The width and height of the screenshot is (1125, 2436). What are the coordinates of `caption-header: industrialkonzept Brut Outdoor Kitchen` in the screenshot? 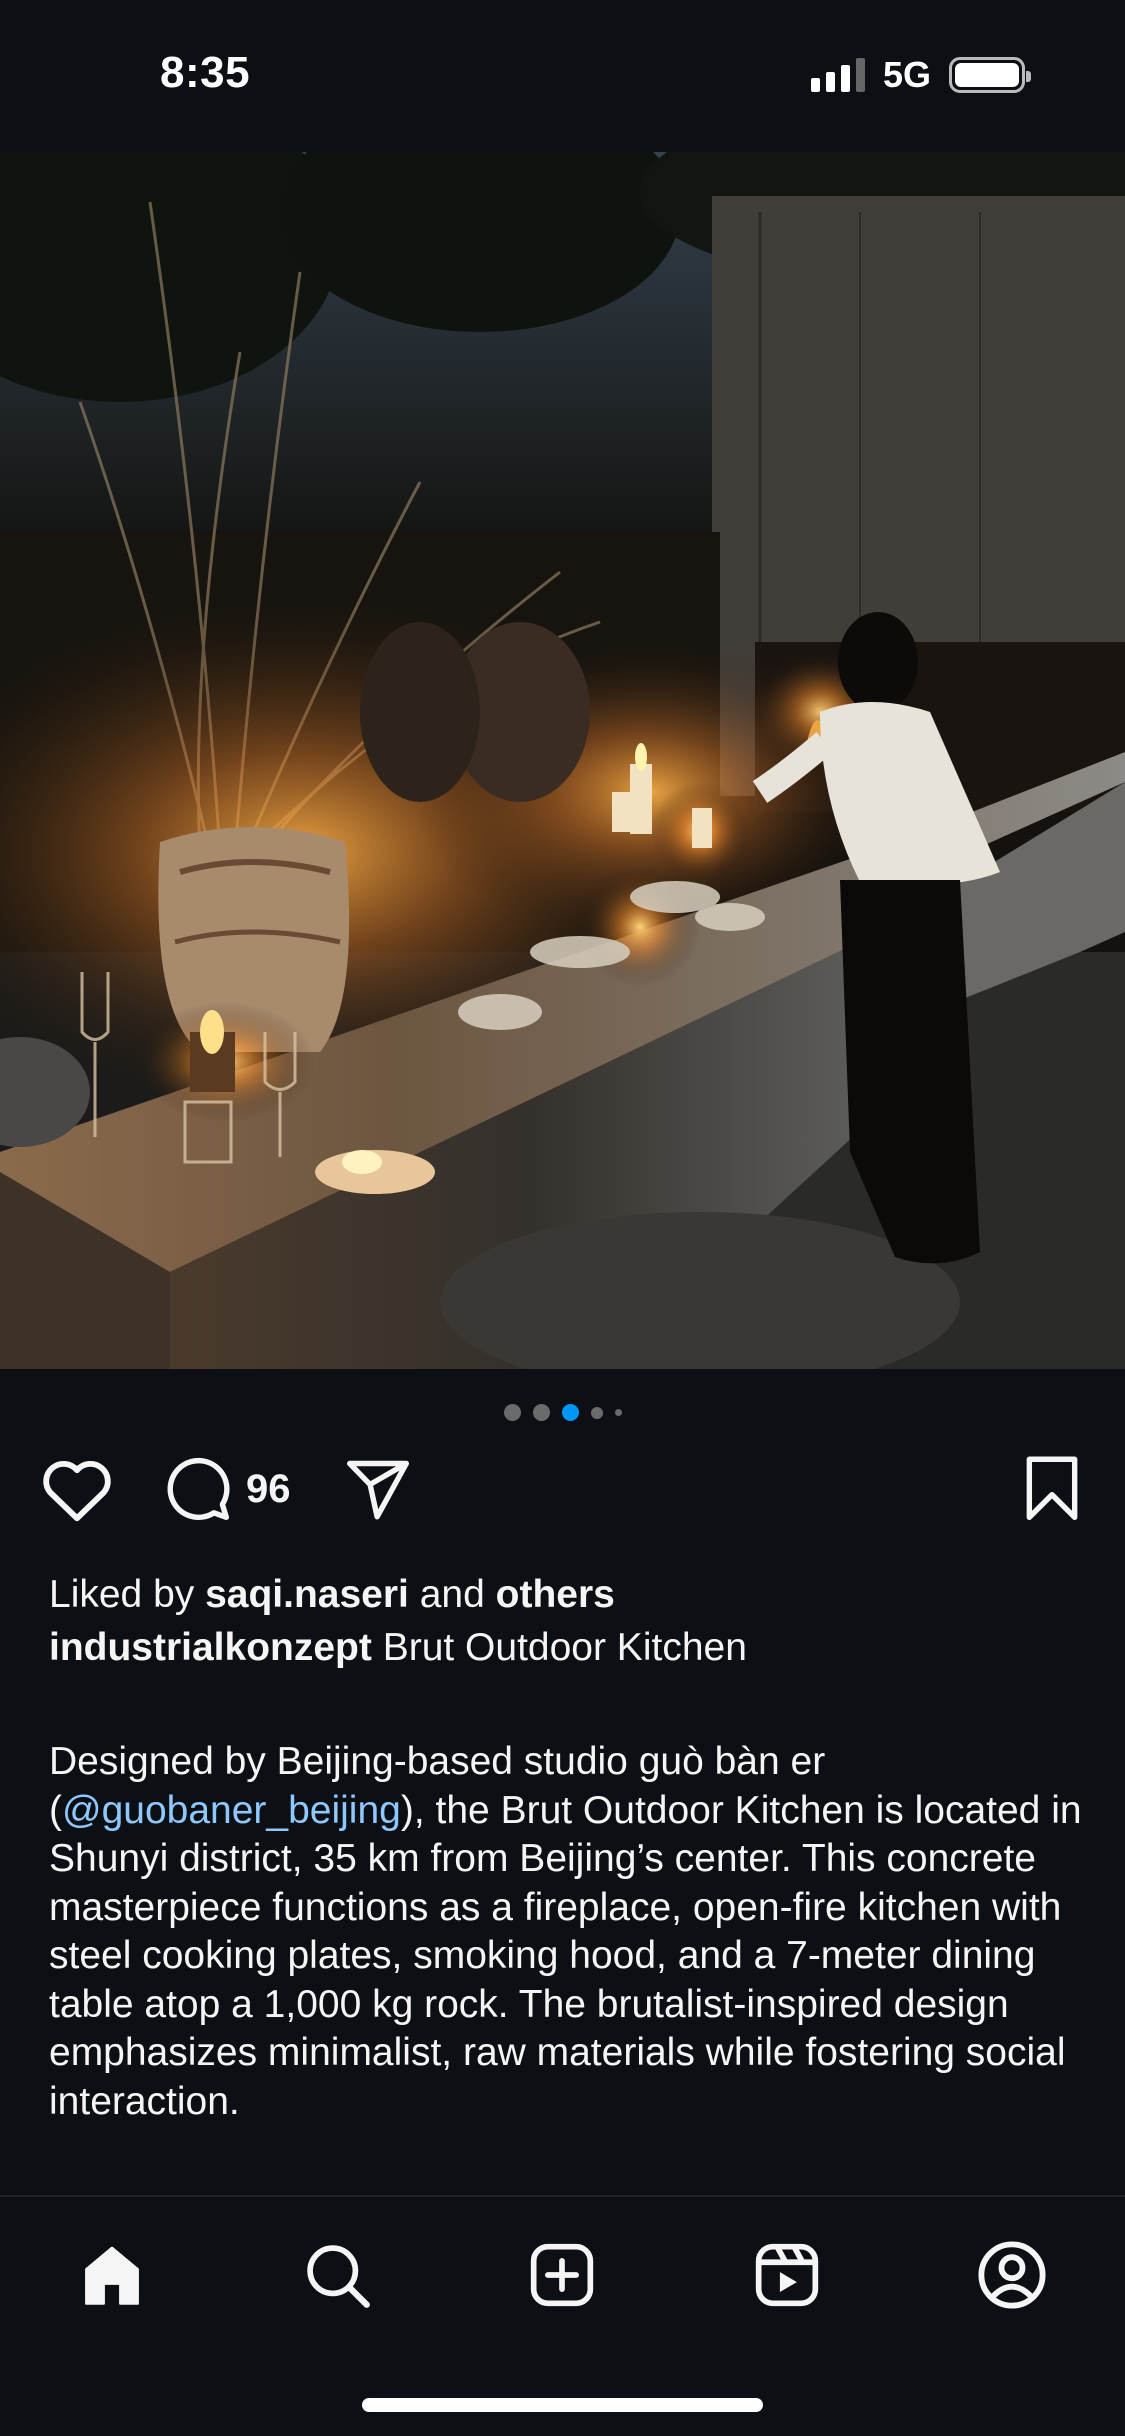 It's located at (398, 1648).